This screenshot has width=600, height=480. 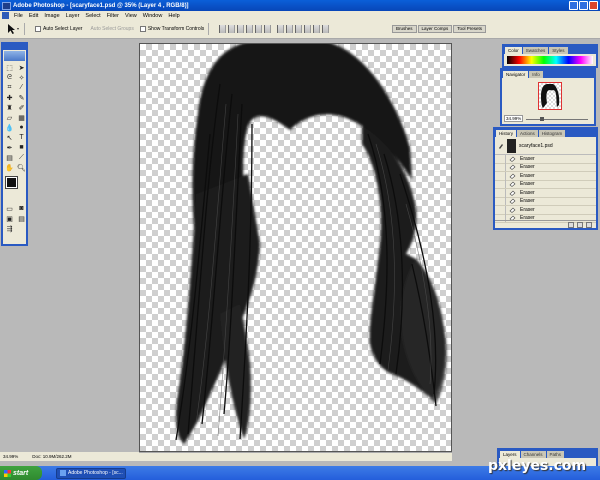 What do you see at coordinates (550, 96) in the screenshot?
I see `navigator-thumbnail` at bounding box center [550, 96].